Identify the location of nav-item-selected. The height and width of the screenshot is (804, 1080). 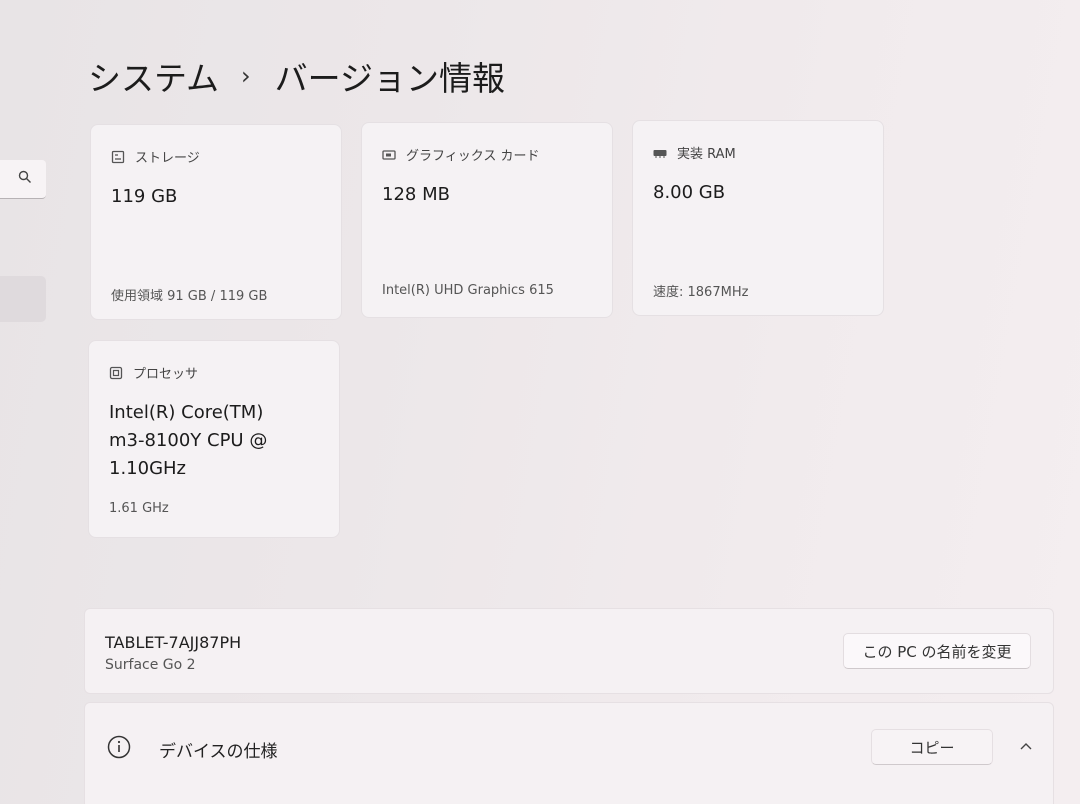
(23, 299).